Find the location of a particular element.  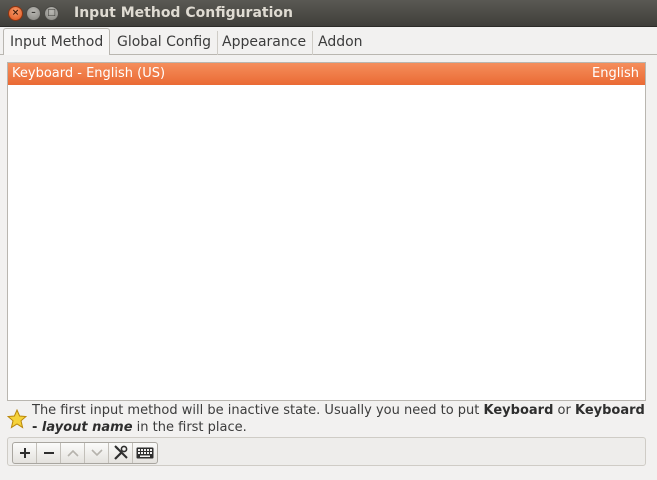

minimize-window-button: – is located at coordinates (33, 13).